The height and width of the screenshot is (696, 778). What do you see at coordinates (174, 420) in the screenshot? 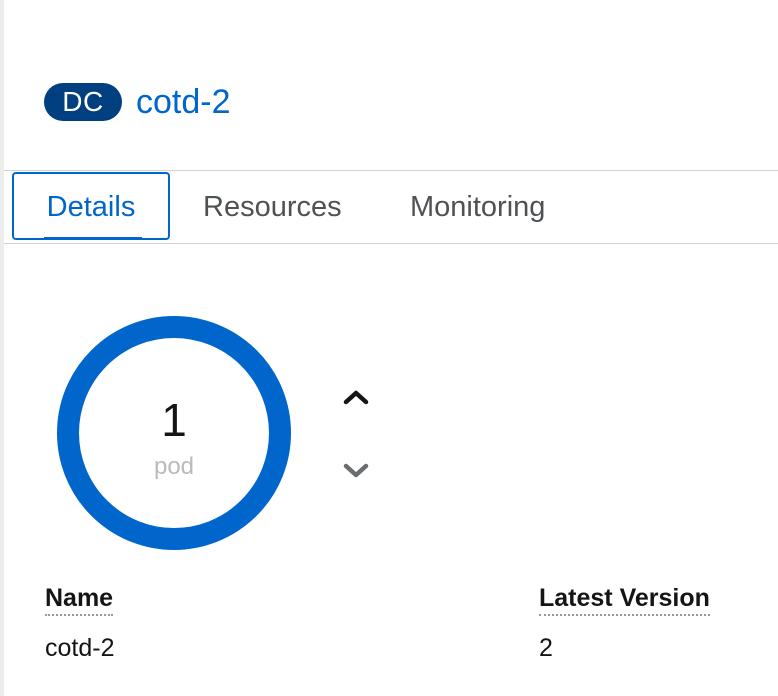
I see `pod-count: 1` at bounding box center [174, 420].